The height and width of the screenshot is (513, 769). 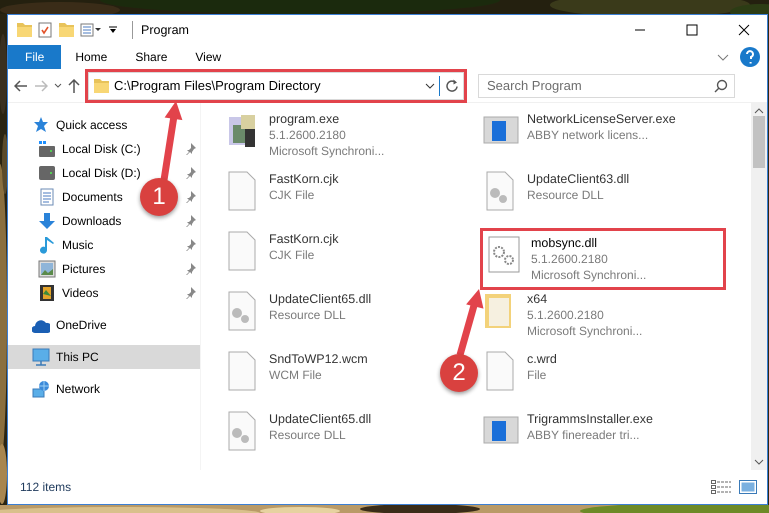 I want to click on address-path: C:\Program Files\Program Directory, so click(x=217, y=85).